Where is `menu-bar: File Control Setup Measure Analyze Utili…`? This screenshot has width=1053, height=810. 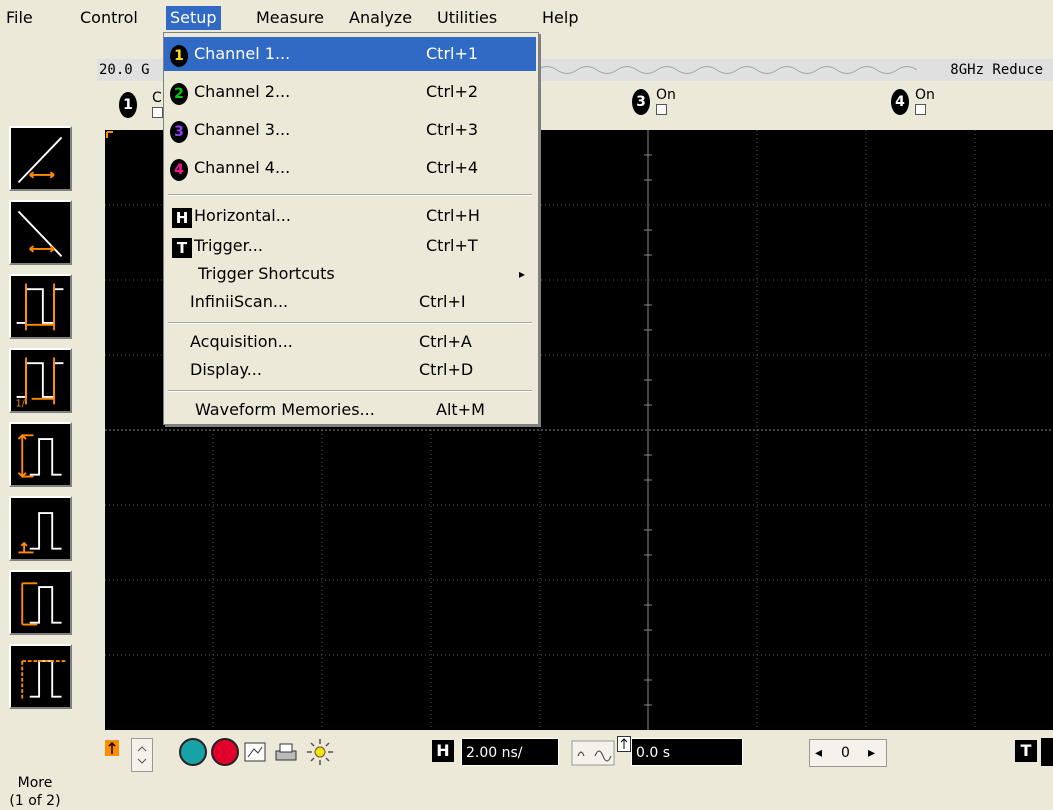 menu-bar: File Control Setup Measure Analyze Utili… is located at coordinates (526, 17).